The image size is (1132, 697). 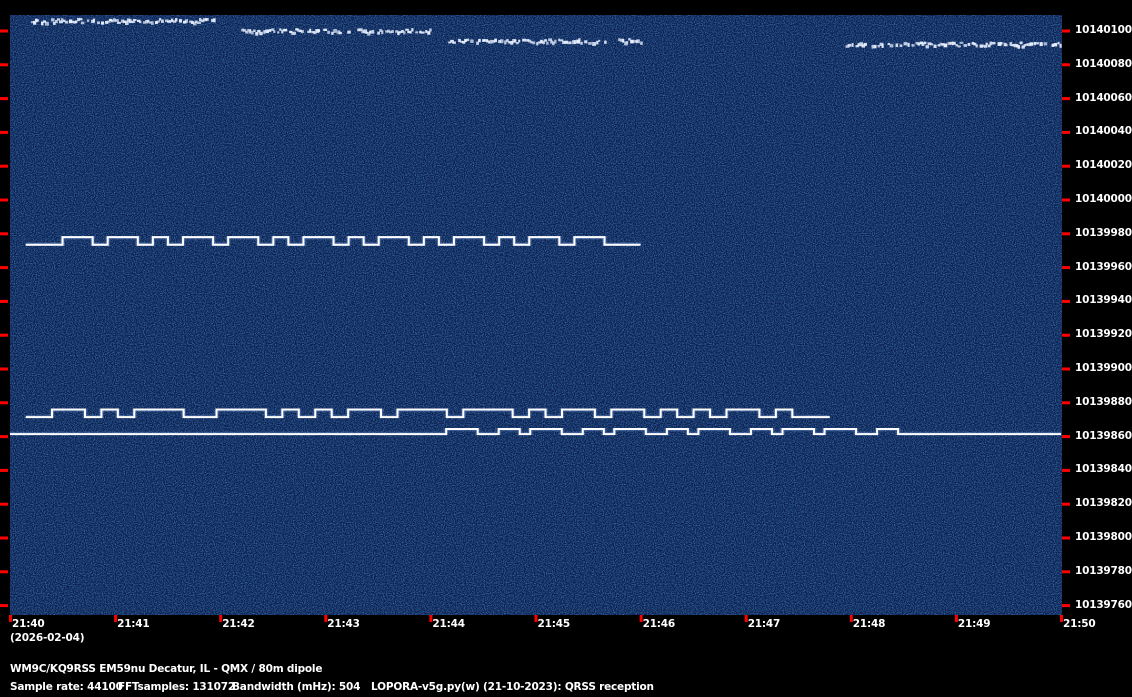 What do you see at coordinates (1103, 368) in the screenshot?
I see `y-tick-label: 10139900` at bounding box center [1103, 368].